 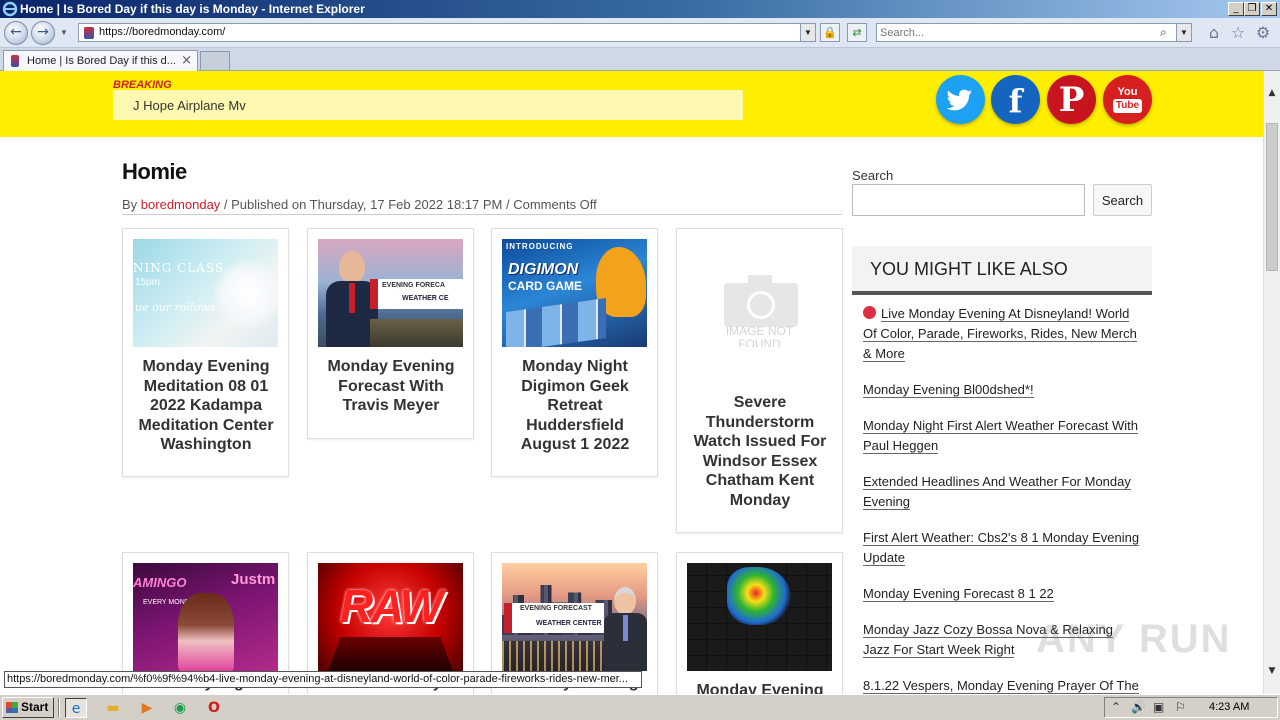 I want to click on start-button: Start, so click(x=28, y=707).